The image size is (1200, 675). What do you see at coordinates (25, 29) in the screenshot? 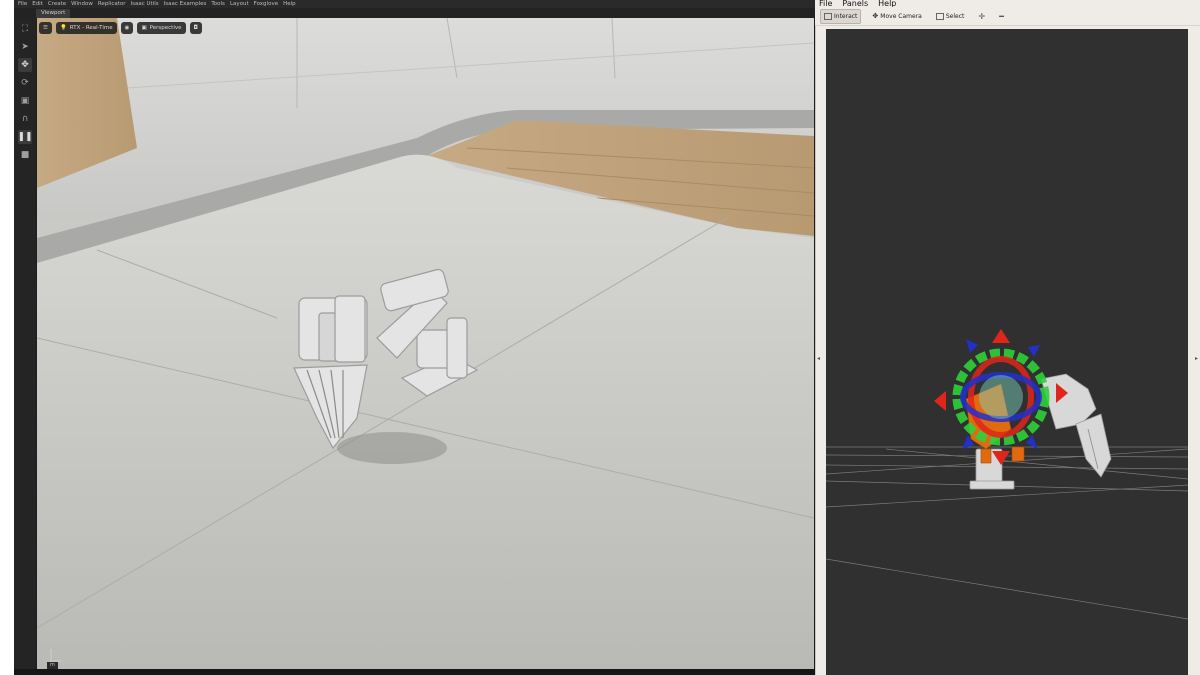
I see `select-frame-icon: ⛶` at bounding box center [25, 29].